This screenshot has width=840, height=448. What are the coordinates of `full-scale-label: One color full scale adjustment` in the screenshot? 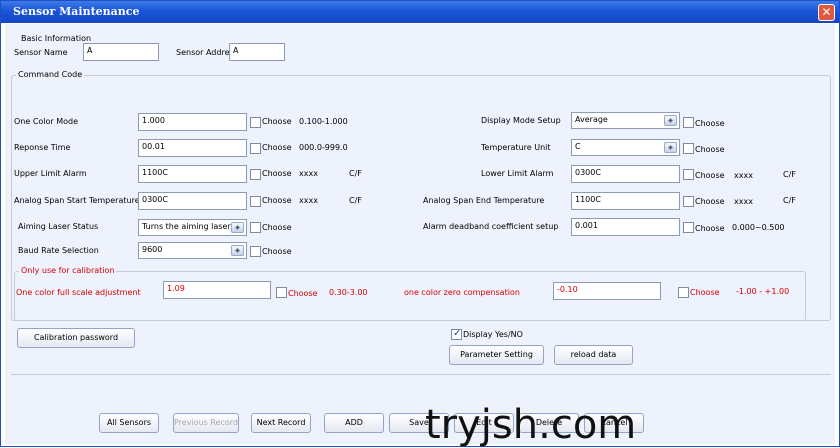 It's located at (78, 292).